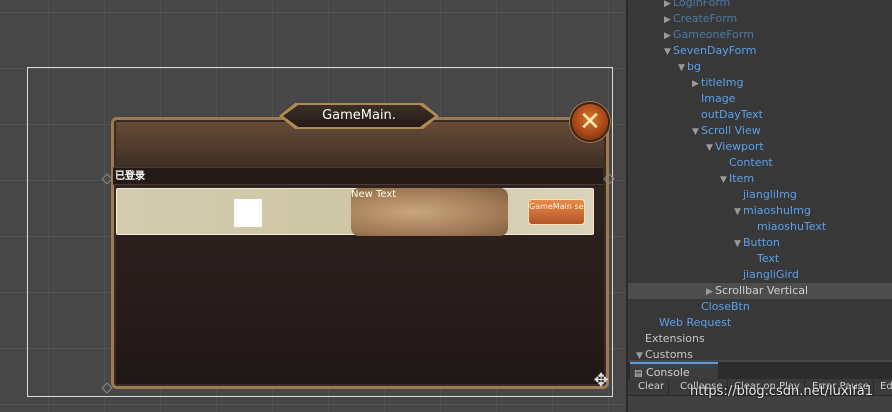  I want to click on hierarchy-item-label: Scrollbar Vertical, so click(762, 290).